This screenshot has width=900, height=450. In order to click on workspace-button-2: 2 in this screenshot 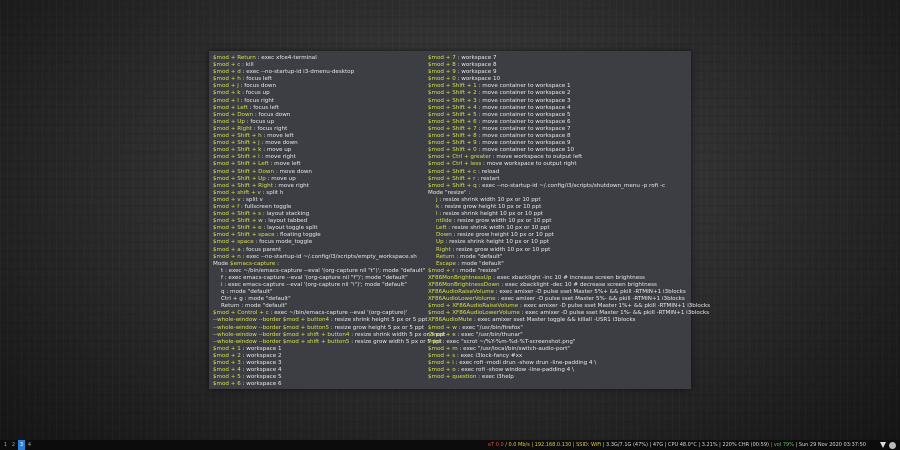, I will do `click(13, 445)`.